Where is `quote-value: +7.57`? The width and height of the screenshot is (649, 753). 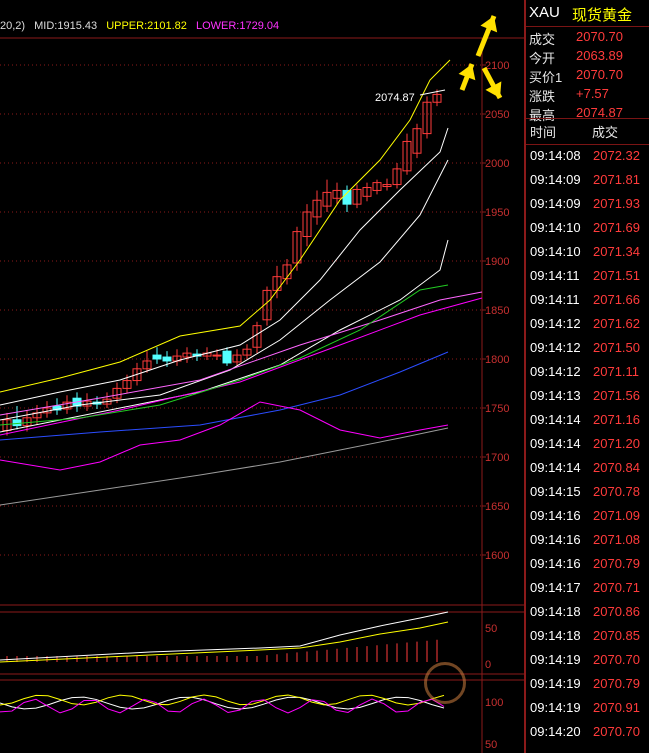 quote-value: +7.57 is located at coordinates (592, 93).